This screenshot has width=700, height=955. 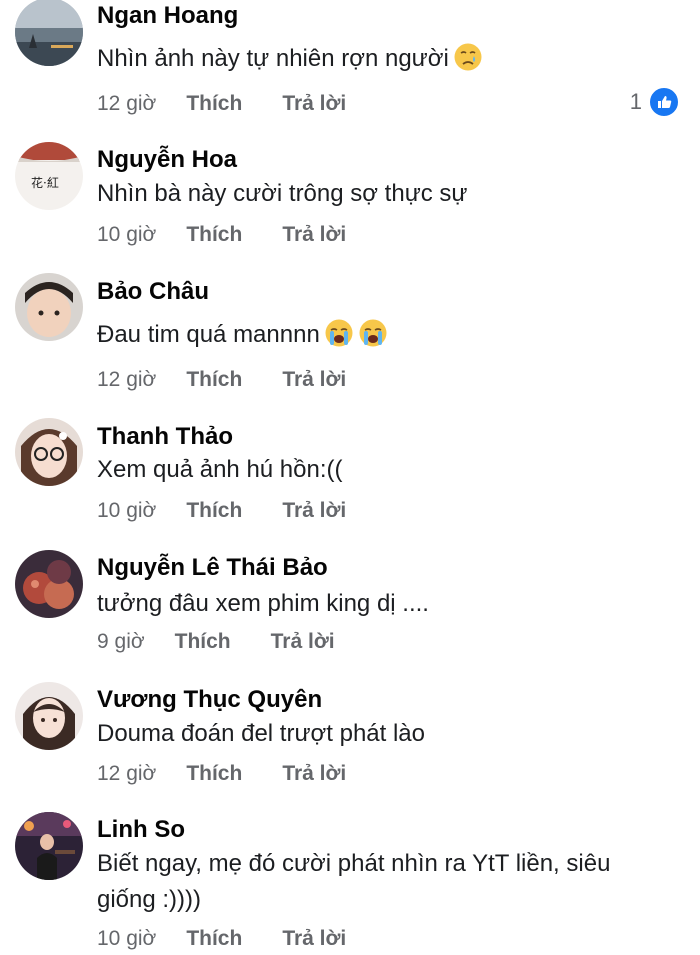 What do you see at coordinates (141, 830) in the screenshot?
I see `comment-author: Linh So` at bounding box center [141, 830].